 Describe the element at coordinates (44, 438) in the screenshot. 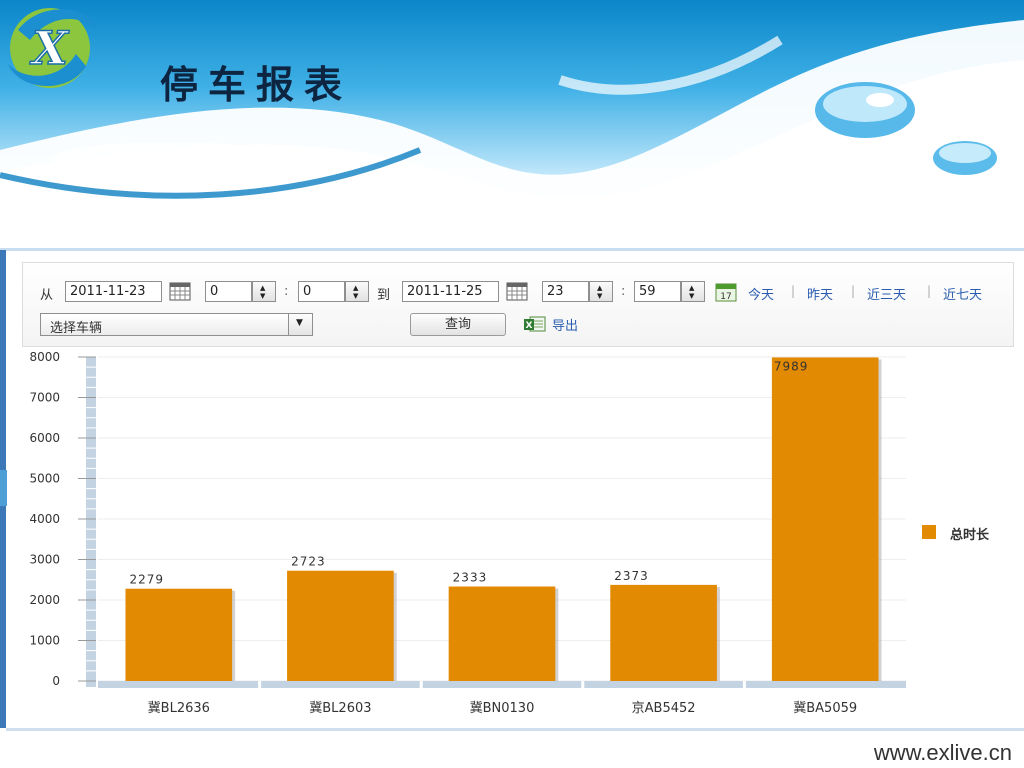

I see `y-tick-label: 6000` at that location.